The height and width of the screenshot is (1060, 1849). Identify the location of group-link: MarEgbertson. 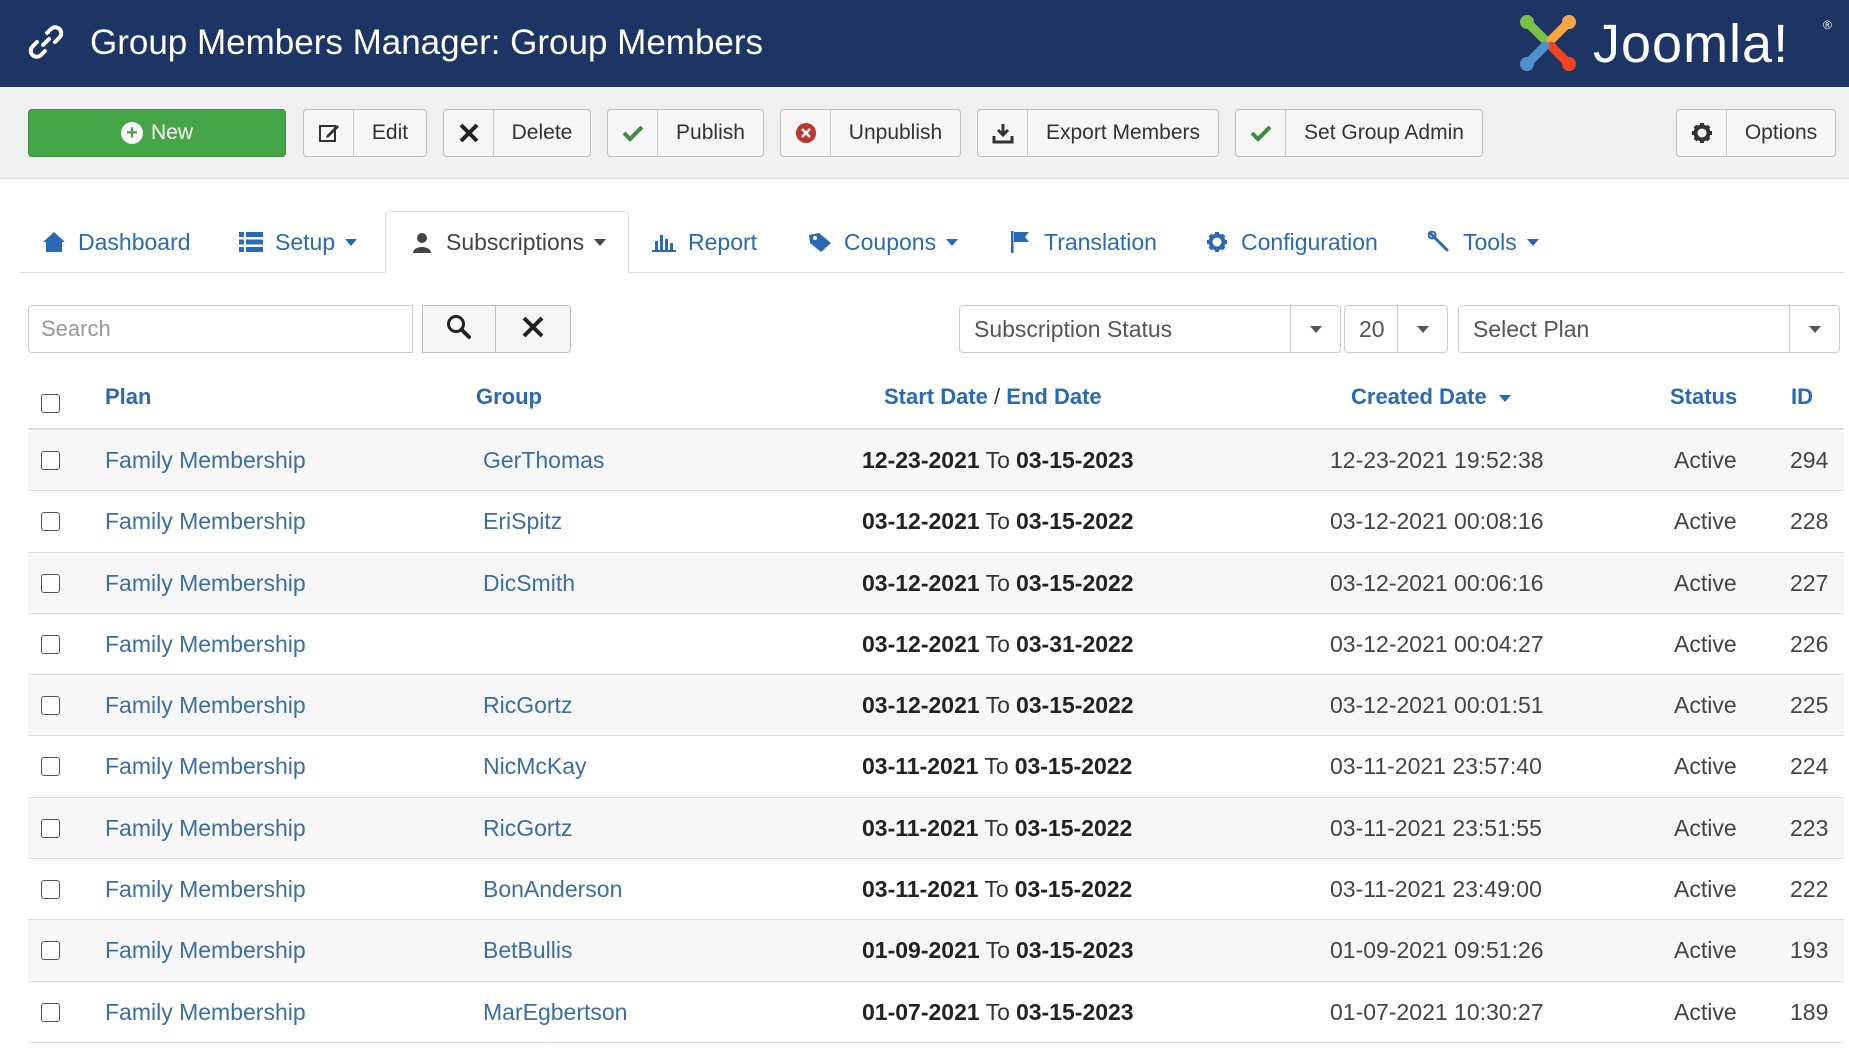
(555, 1012).